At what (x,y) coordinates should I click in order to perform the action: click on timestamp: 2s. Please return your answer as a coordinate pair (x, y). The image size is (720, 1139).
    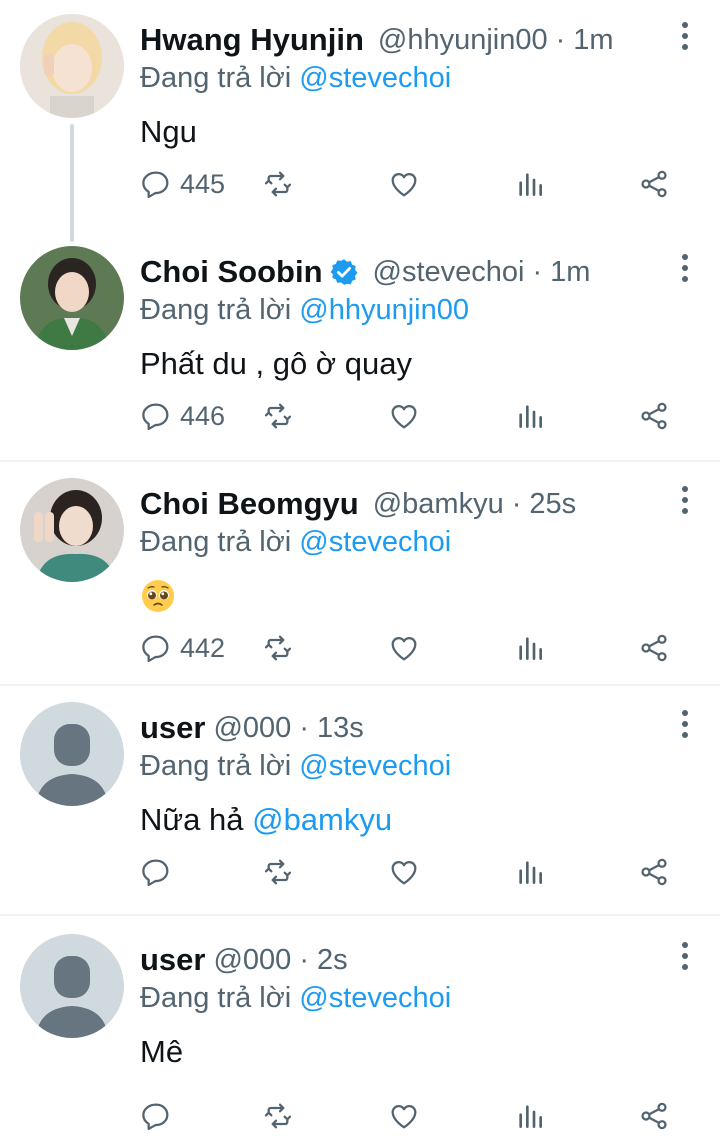
    Looking at the image, I should click on (332, 960).